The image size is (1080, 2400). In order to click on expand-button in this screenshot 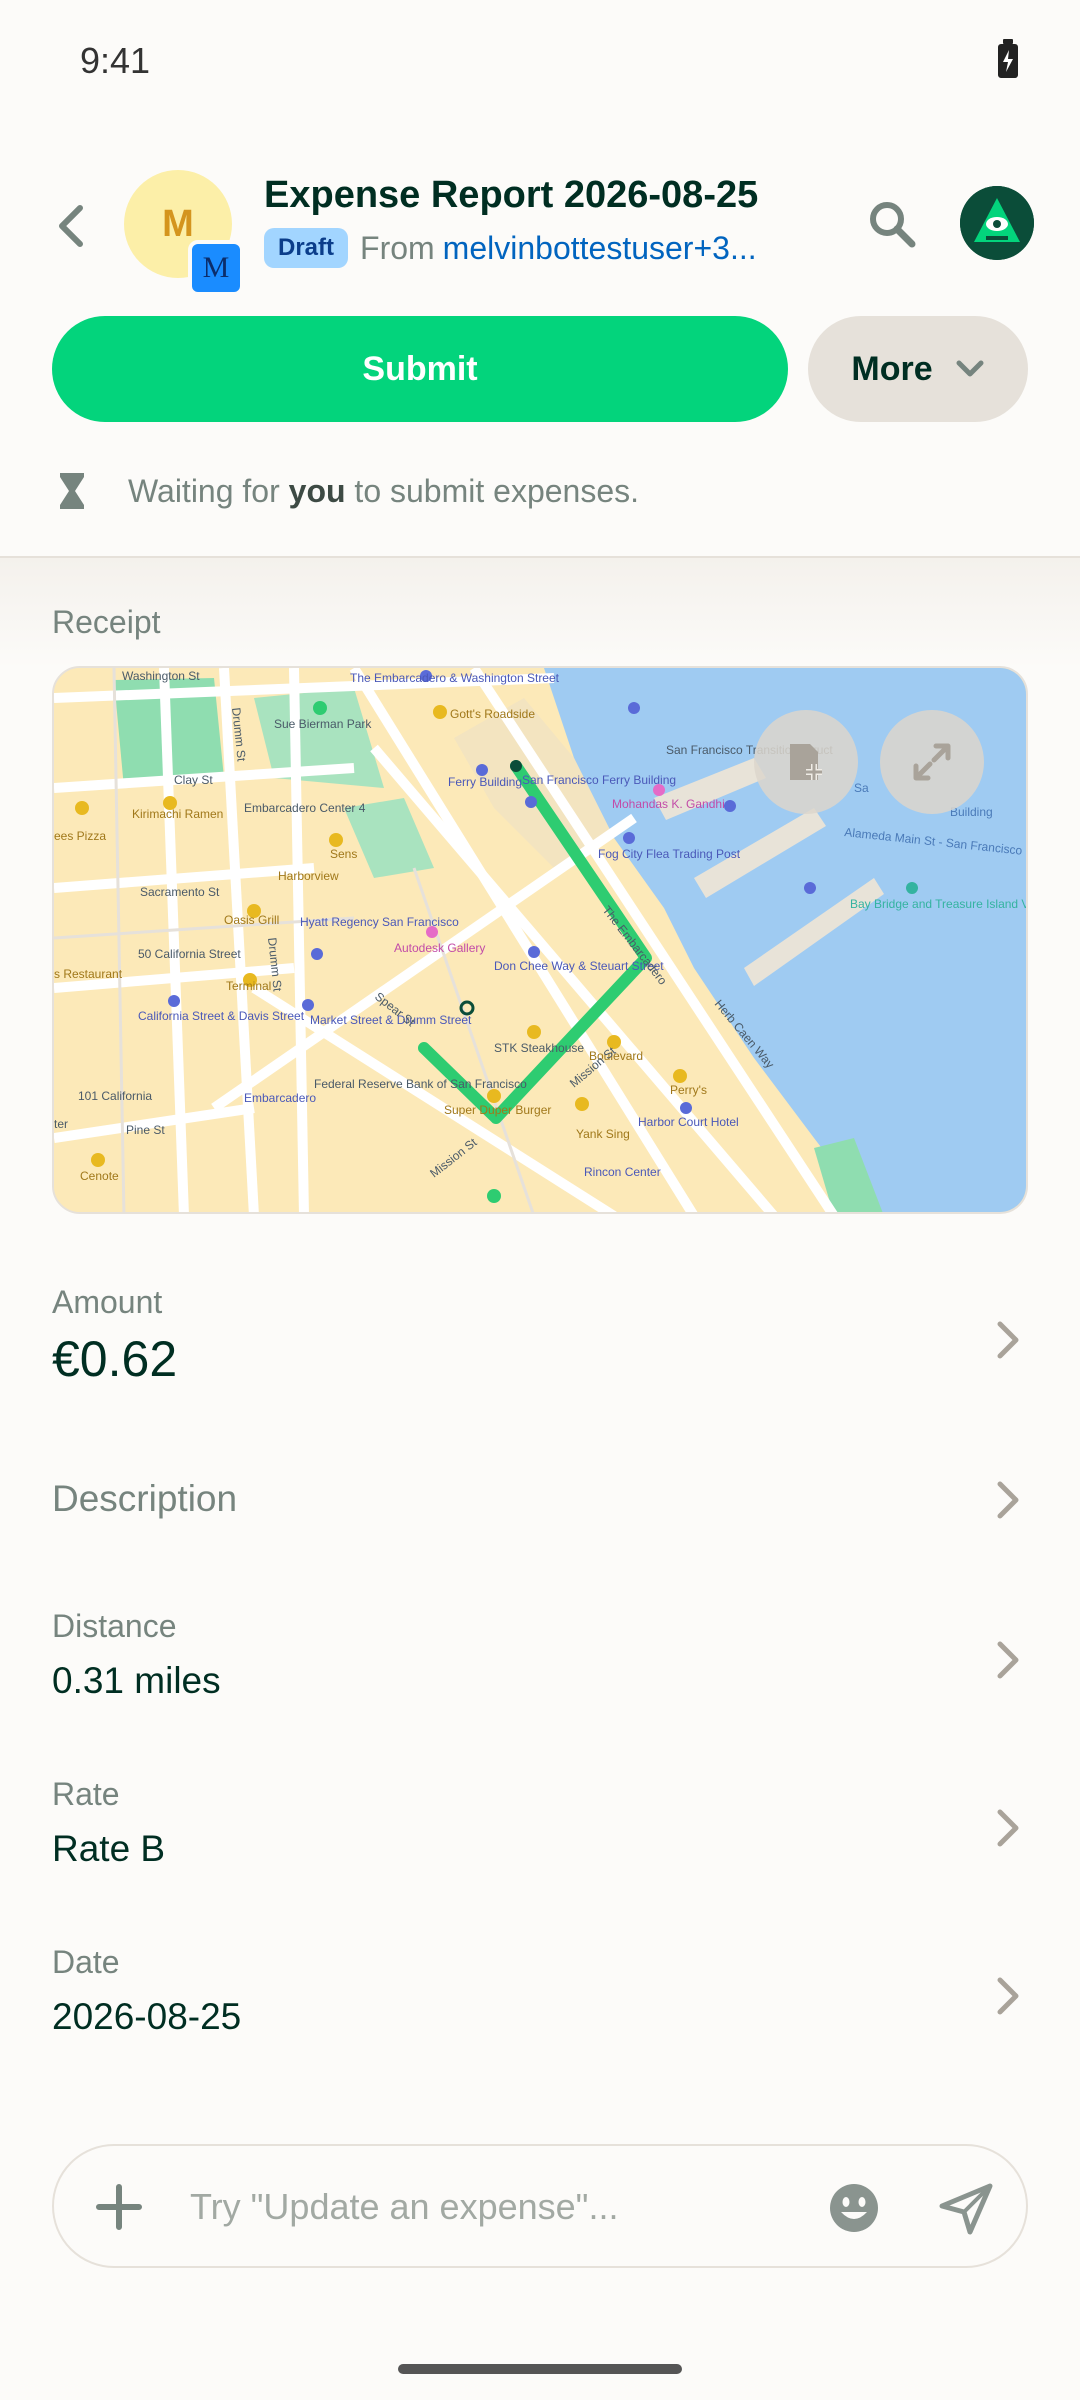, I will do `click(932, 762)`.